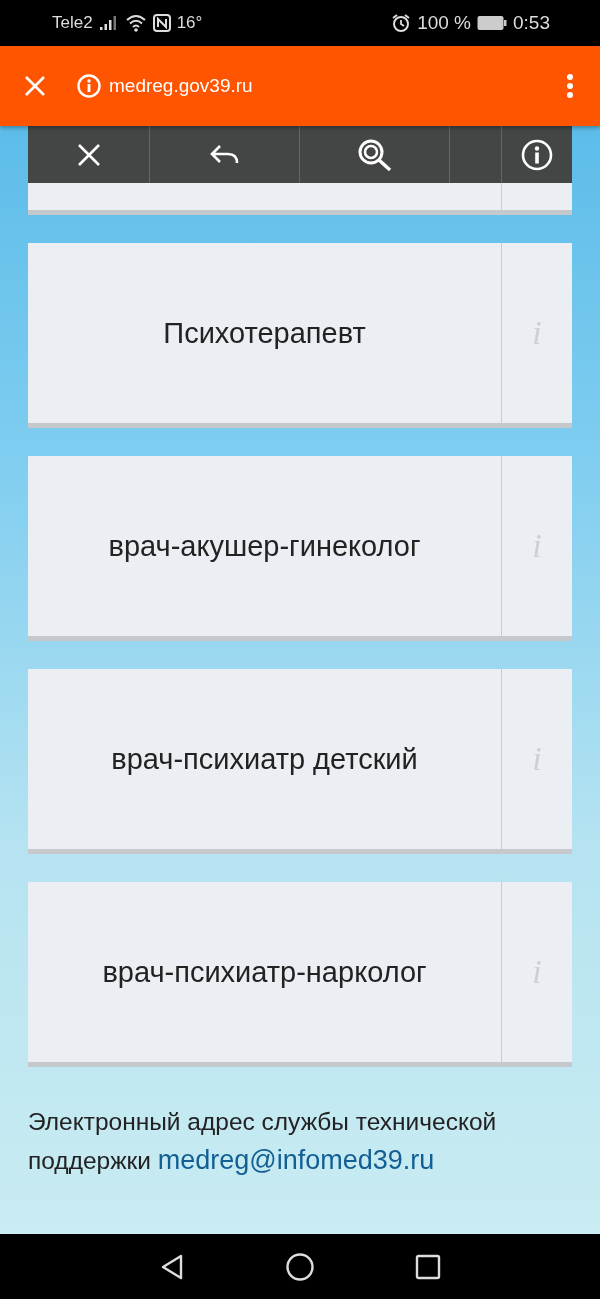 The height and width of the screenshot is (1299, 600). What do you see at coordinates (492, 23) in the screenshot?
I see `battery-icon` at bounding box center [492, 23].